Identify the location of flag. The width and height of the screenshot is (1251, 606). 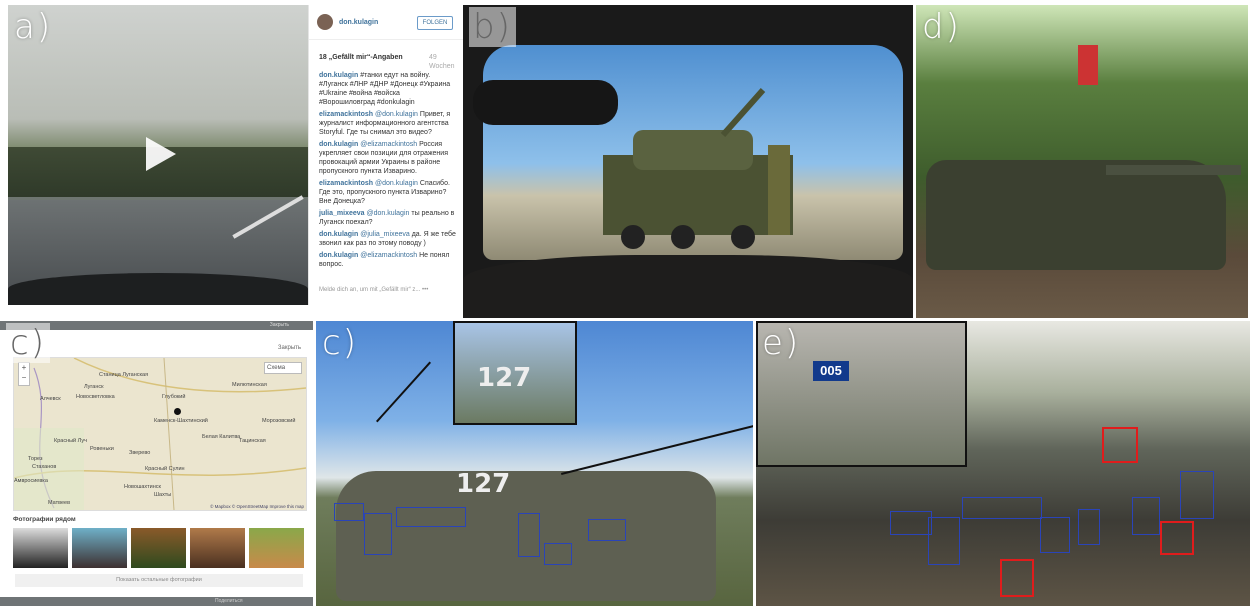
(1088, 65).